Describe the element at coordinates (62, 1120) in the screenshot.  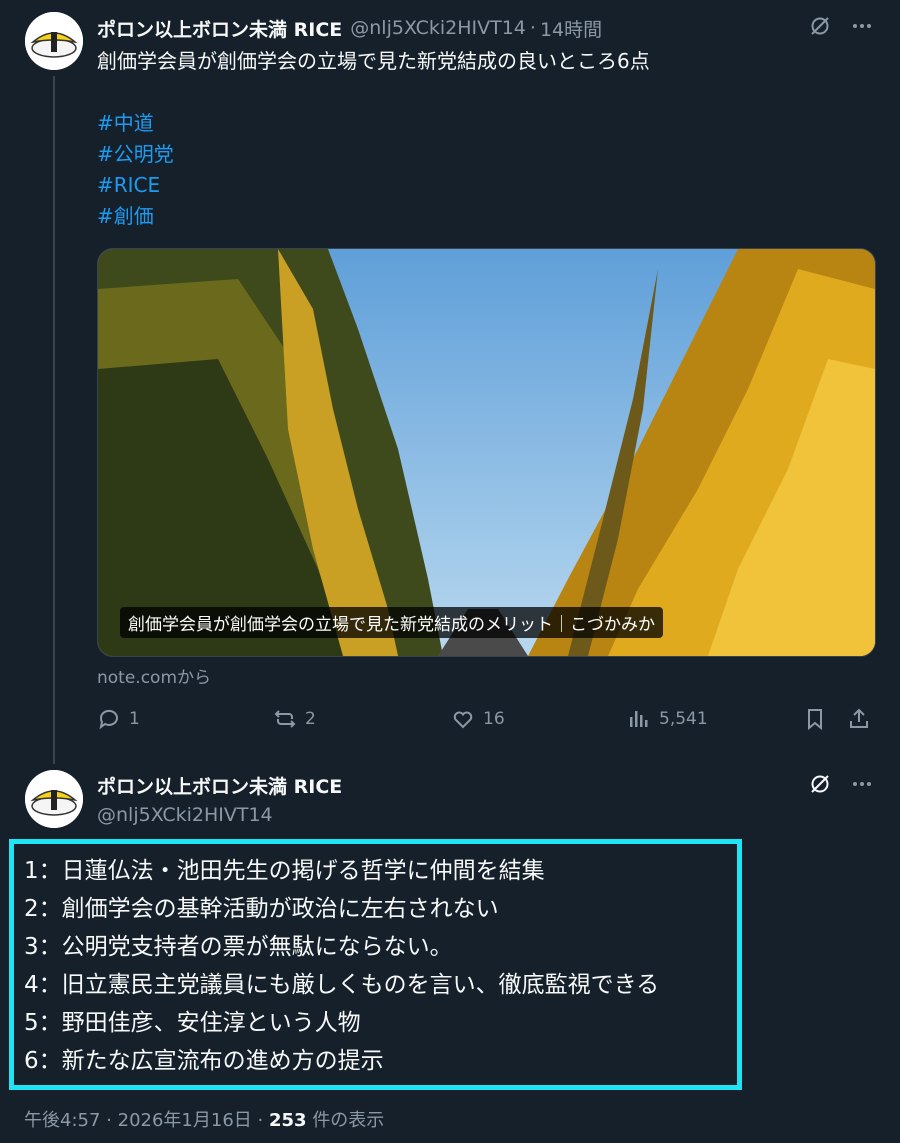
I see `post-time: 午後4:57` at that location.